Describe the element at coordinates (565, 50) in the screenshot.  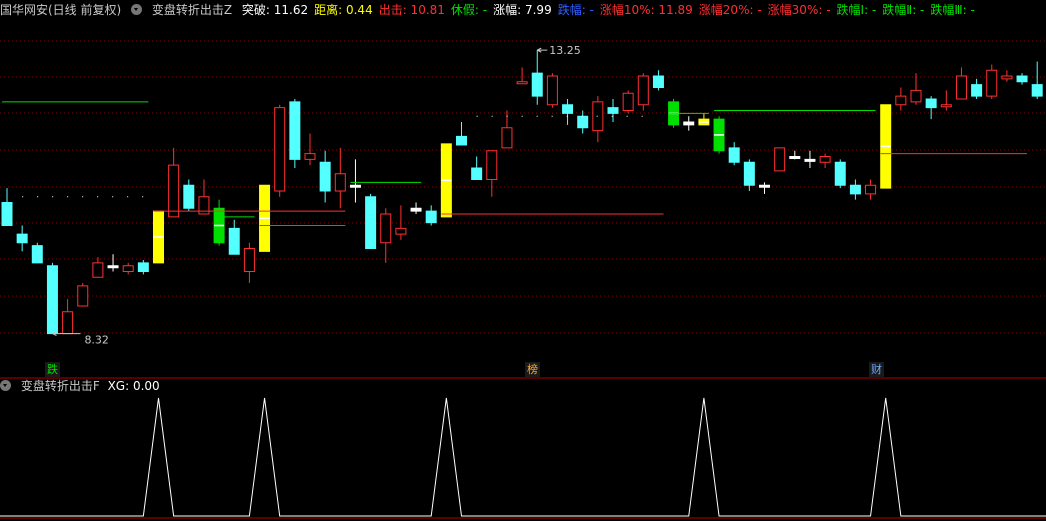
I see `high-label: 13.25` at that location.